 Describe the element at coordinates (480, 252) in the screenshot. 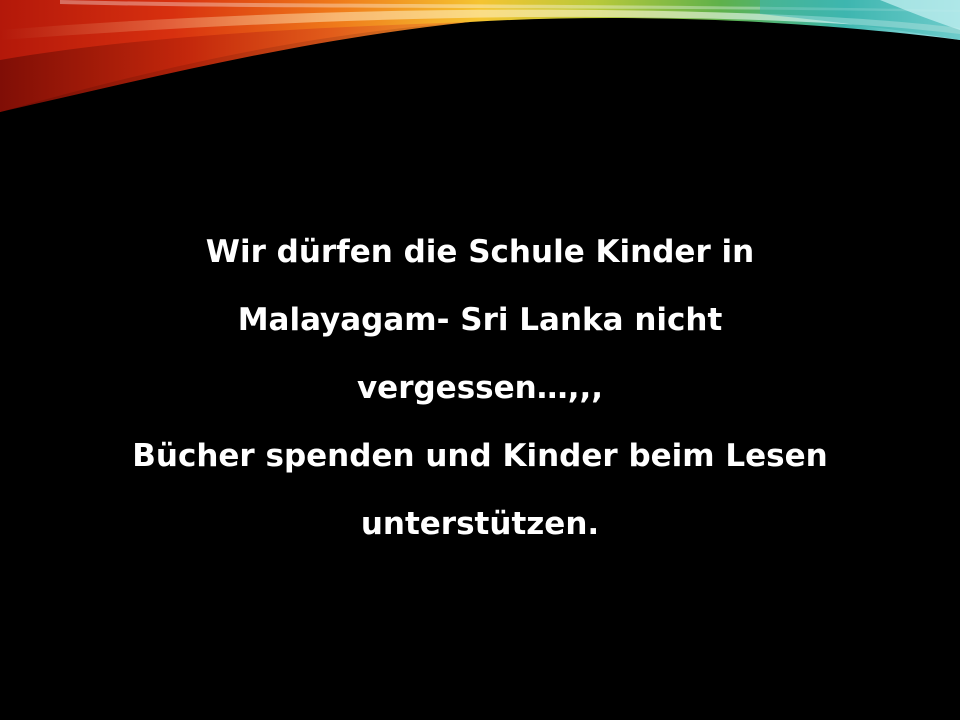

I see `text-line-1: Wir dürfen die Schule Kinder in` at that location.